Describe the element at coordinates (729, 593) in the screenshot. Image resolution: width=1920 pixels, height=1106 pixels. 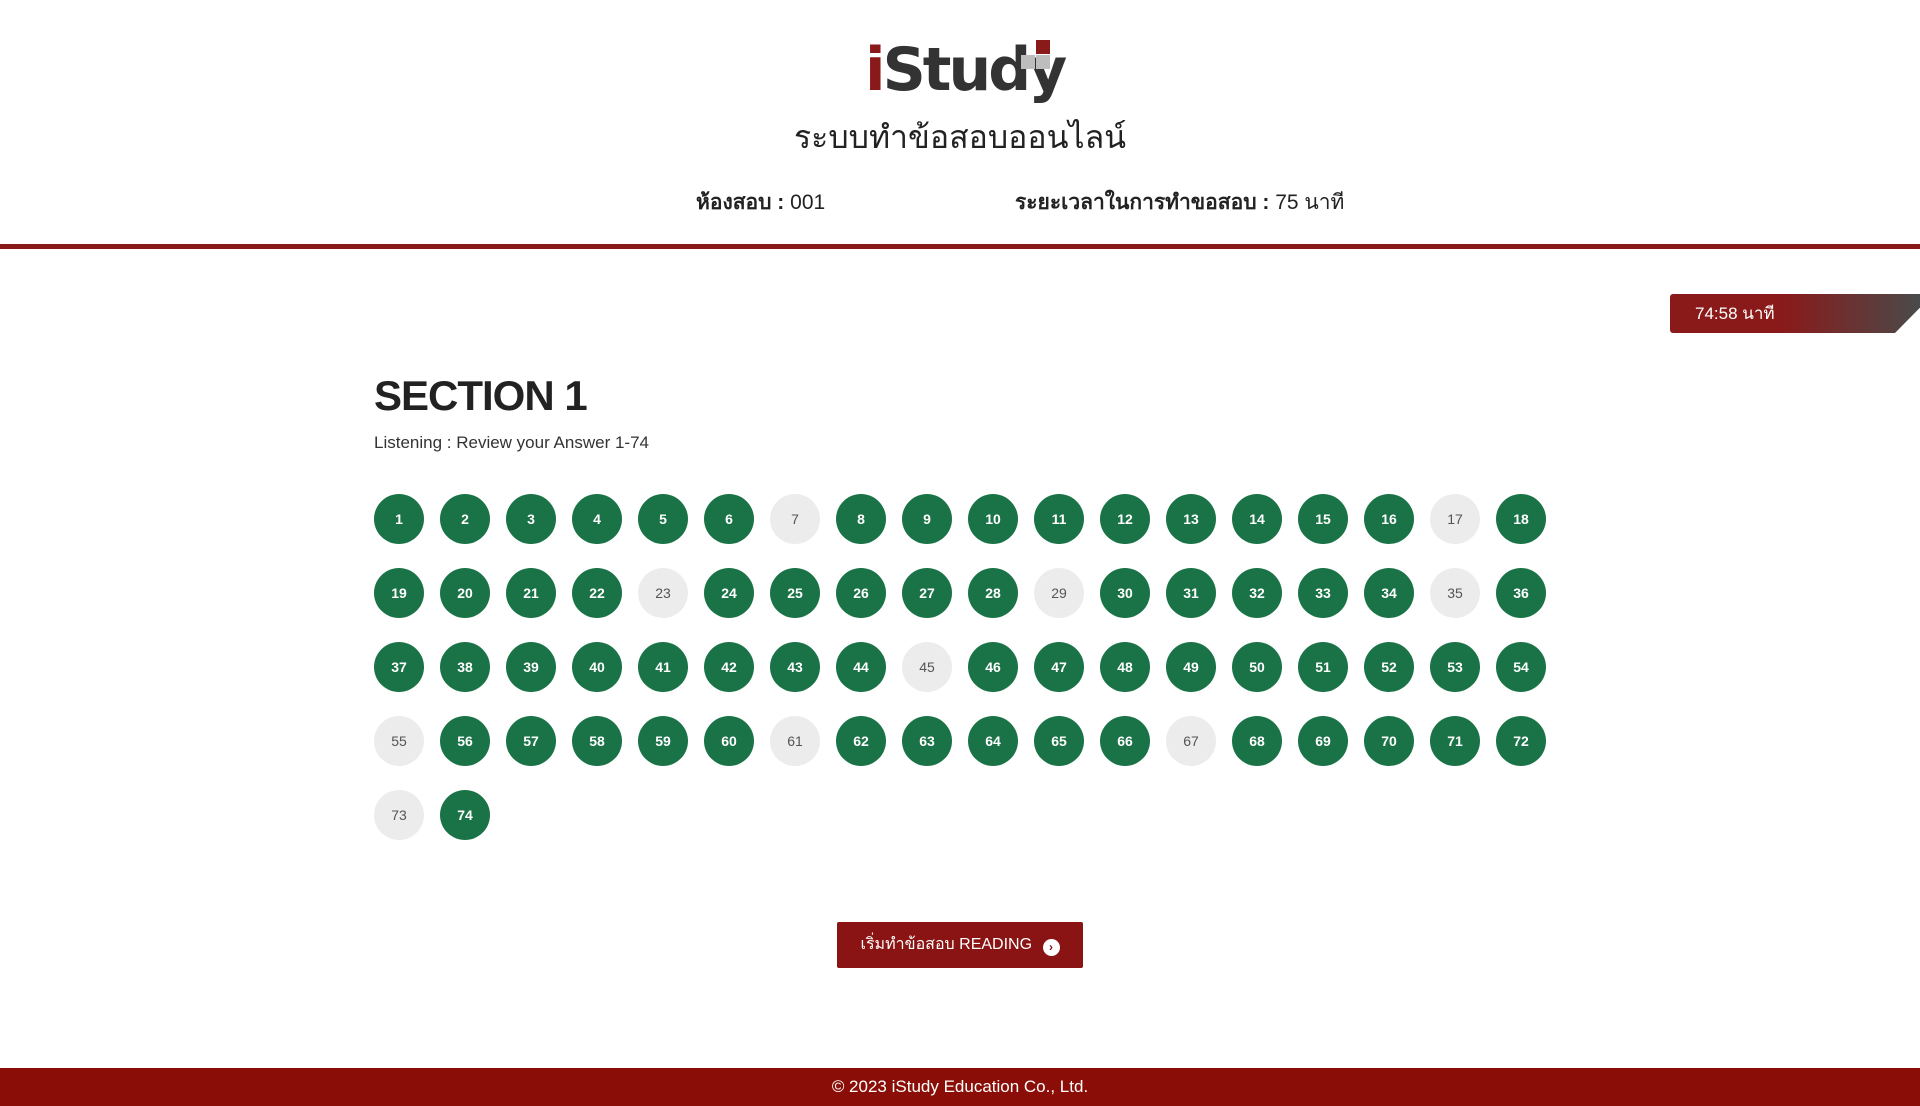
I see `question-24-button: 24` at that location.